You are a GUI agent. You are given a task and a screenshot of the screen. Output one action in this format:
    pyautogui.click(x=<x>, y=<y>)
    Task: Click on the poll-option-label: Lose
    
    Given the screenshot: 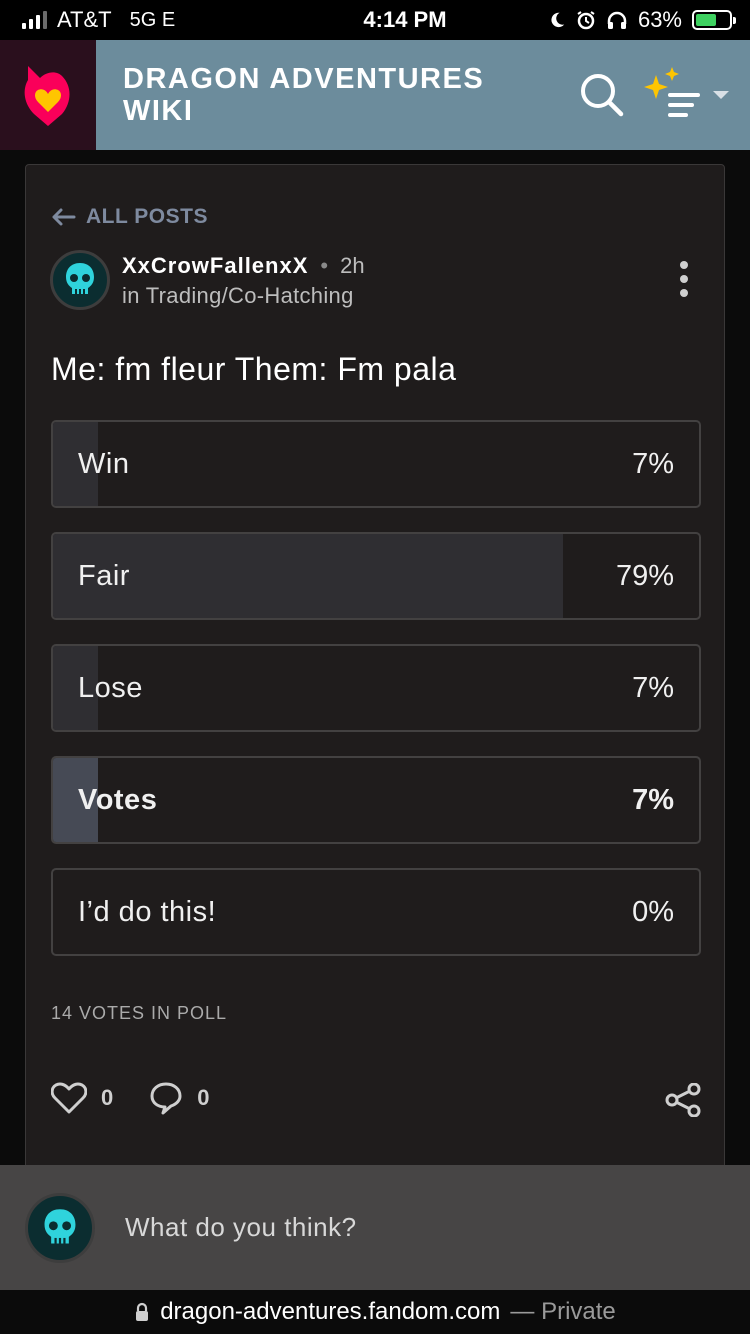 What is the action you would take?
    pyautogui.click(x=110, y=688)
    